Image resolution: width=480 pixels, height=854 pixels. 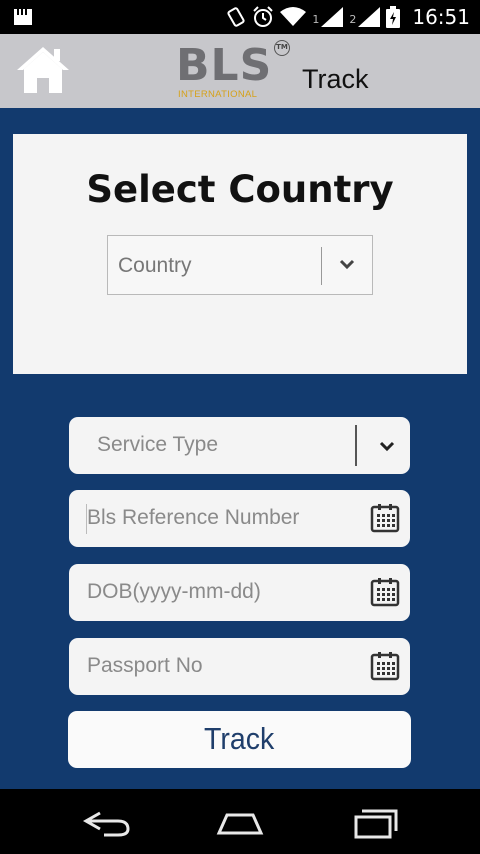 I want to click on status-bar: 1 2 16:51, so click(x=240, y=17).